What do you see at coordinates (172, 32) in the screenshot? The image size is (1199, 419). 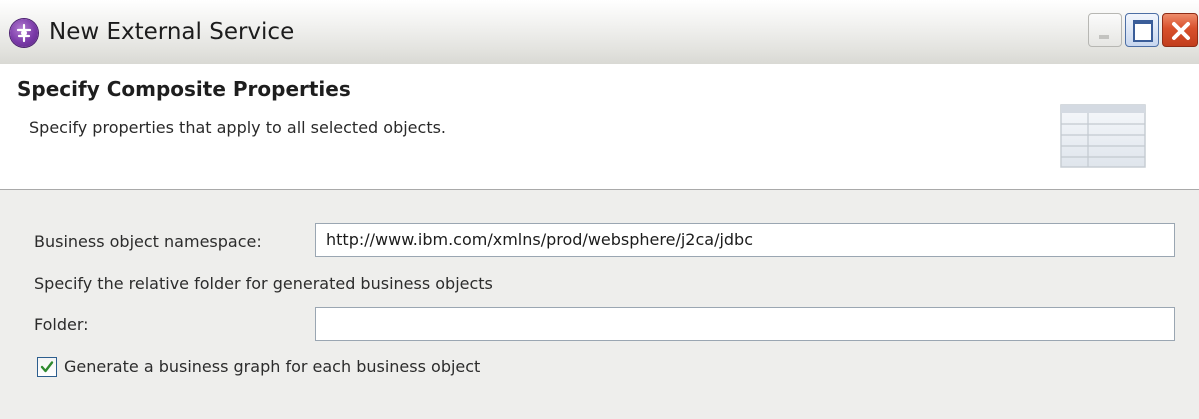 I see `window-title: New External Service` at bounding box center [172, 32].